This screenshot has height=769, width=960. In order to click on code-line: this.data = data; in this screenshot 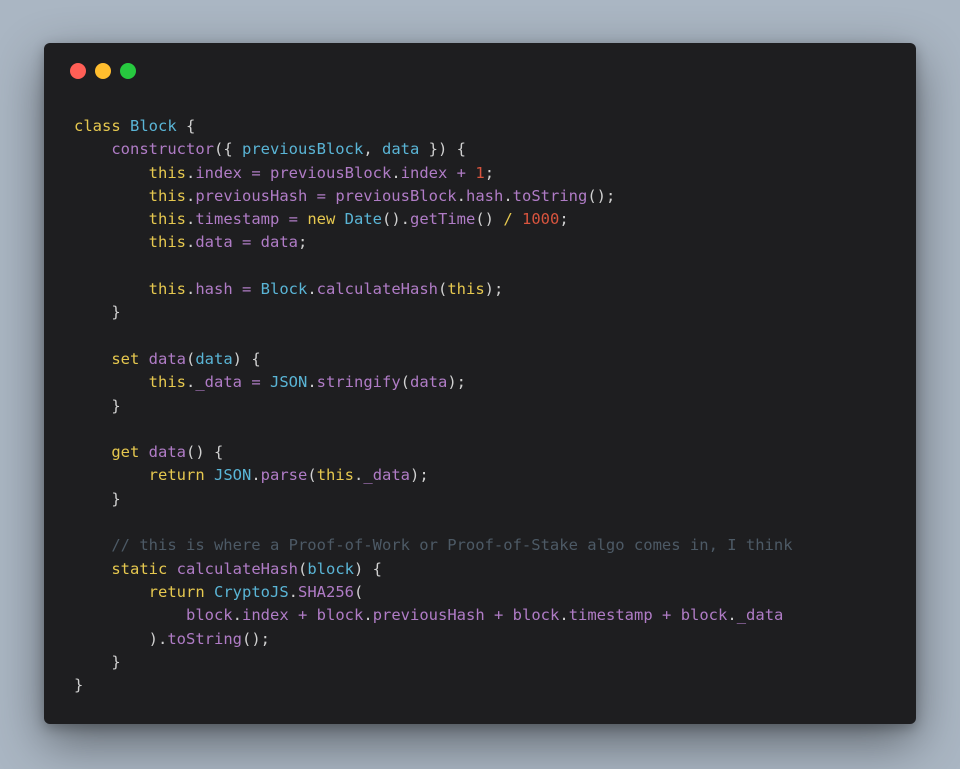, I will do `click(433, 242)`.